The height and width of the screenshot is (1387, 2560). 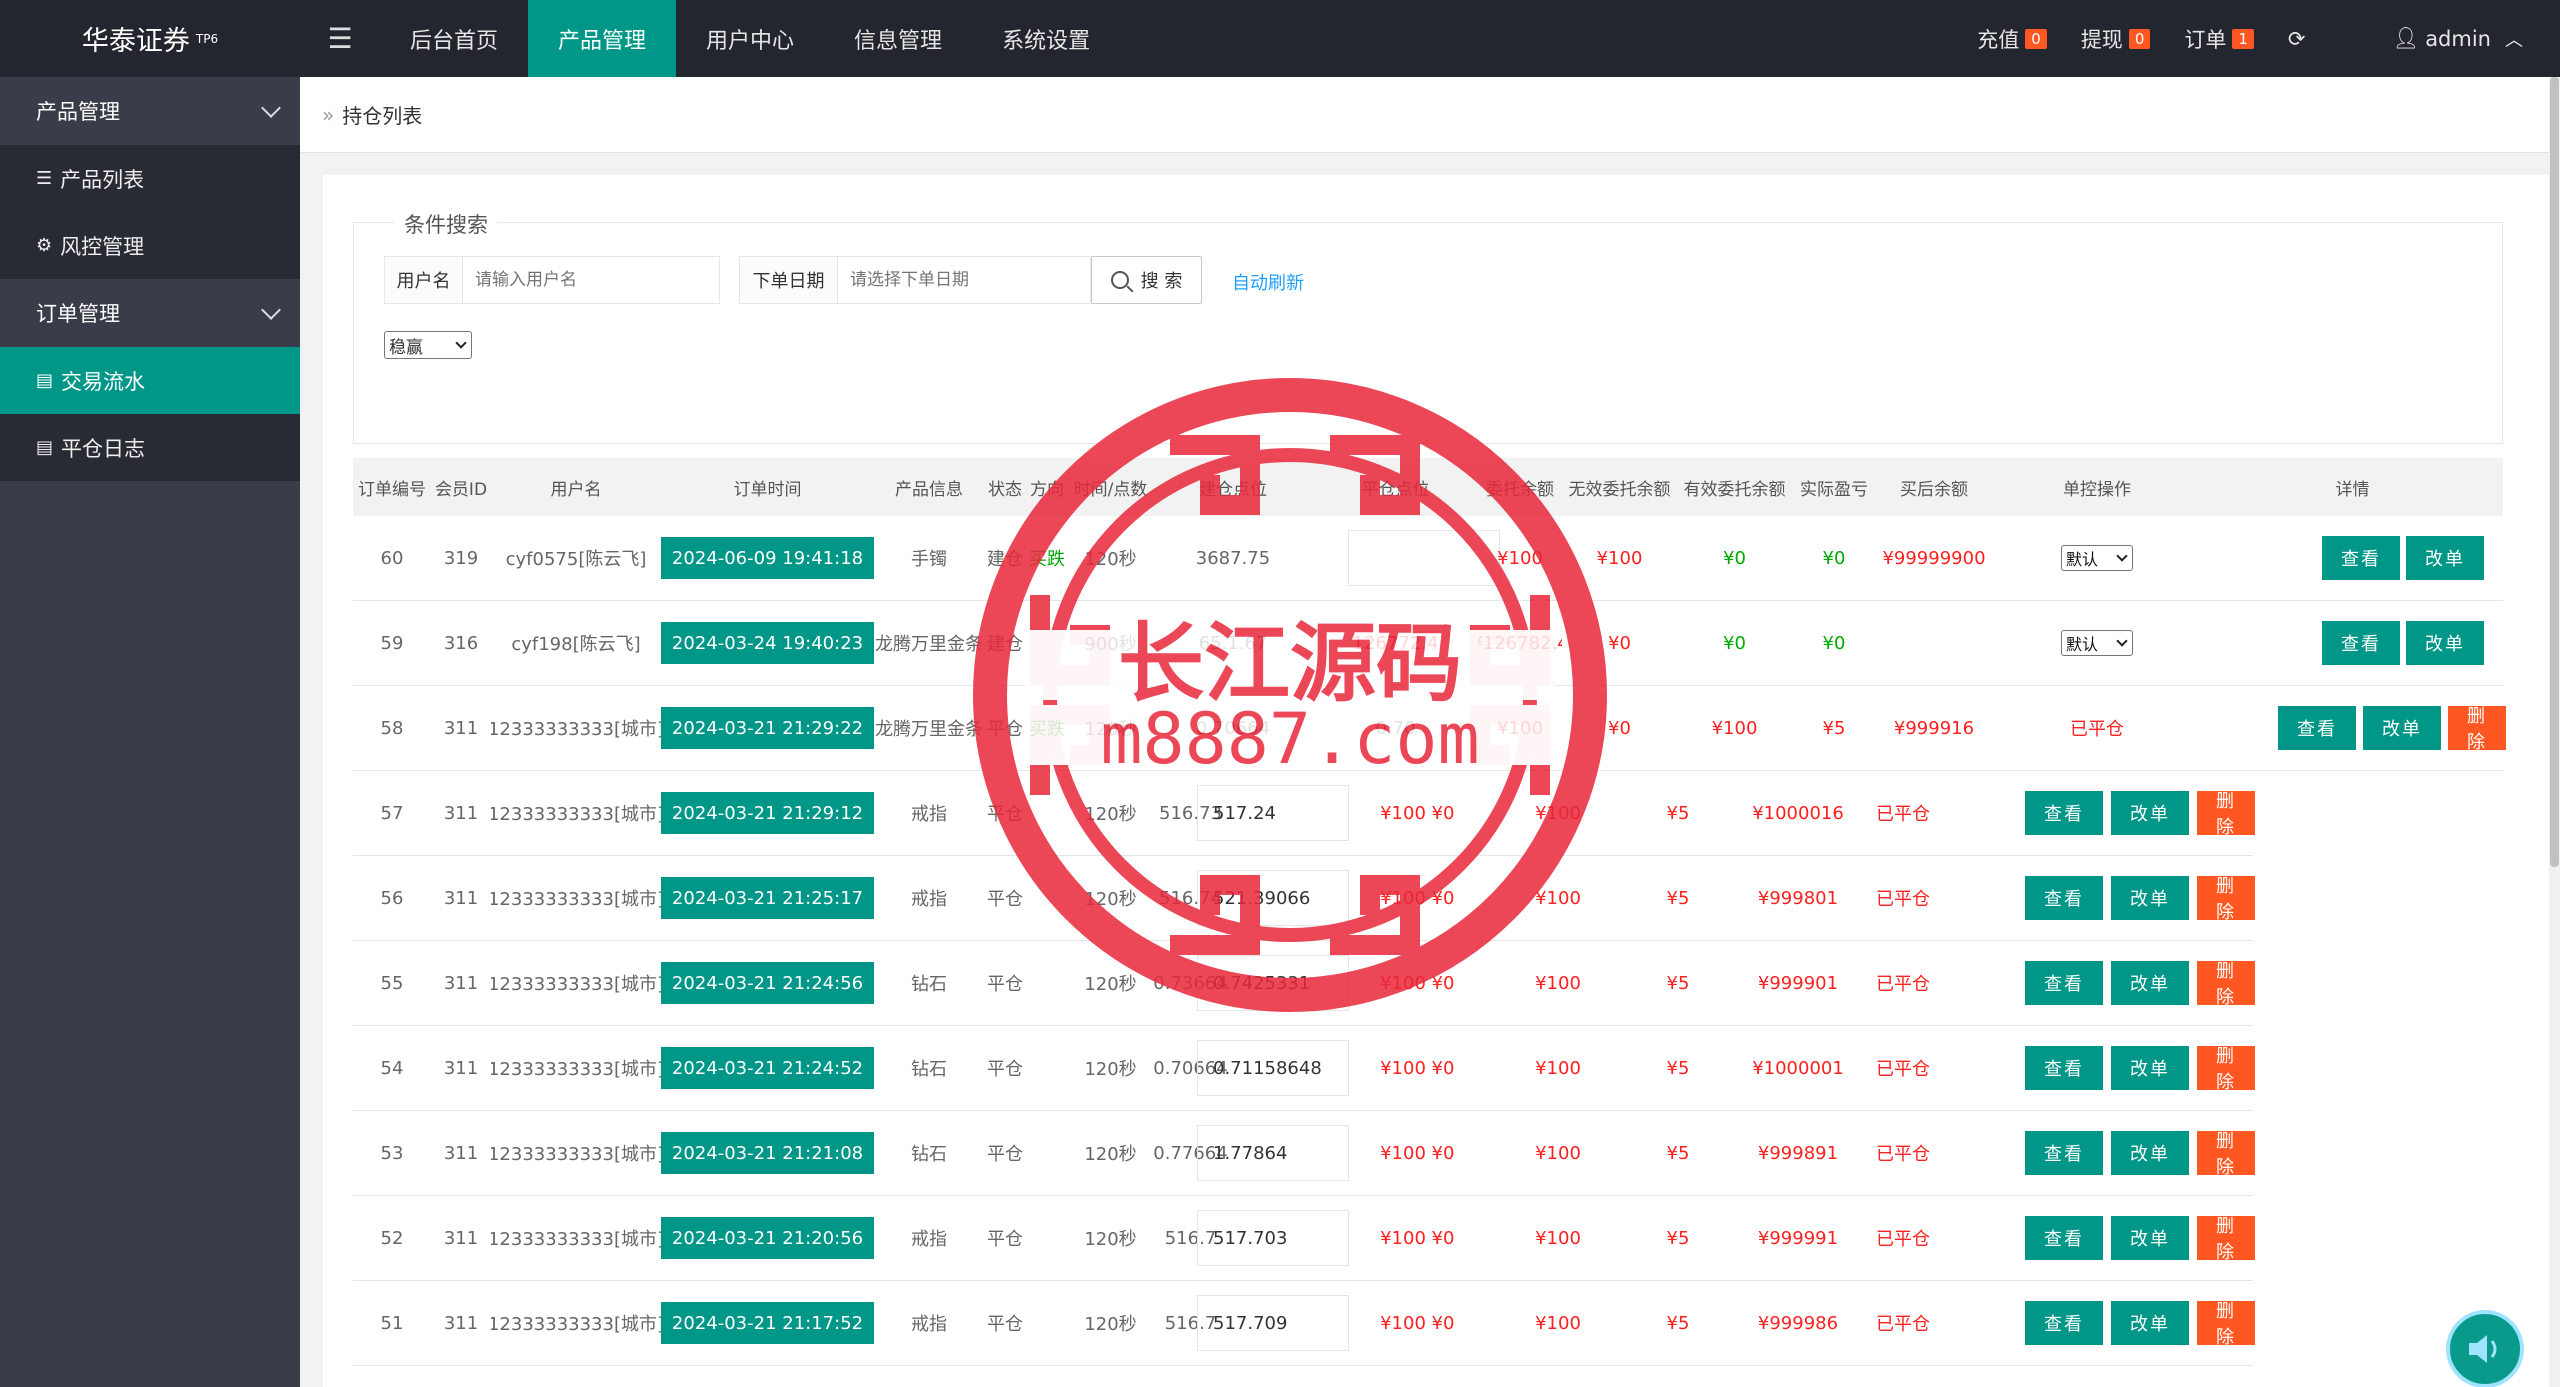 What do you see at coordinates (1558, 1153) in the screenshot?
I see `cell-valid-amount: ¥100` at bounding box center [1558, 1153].